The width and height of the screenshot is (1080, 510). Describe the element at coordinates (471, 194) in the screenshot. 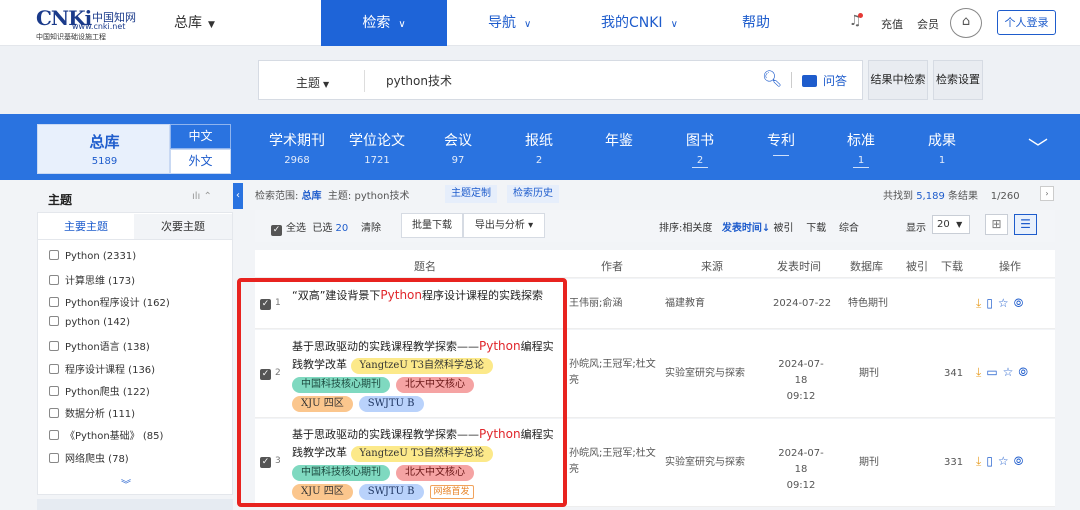

I see `topic-custom-button: 主题定制` at that location.